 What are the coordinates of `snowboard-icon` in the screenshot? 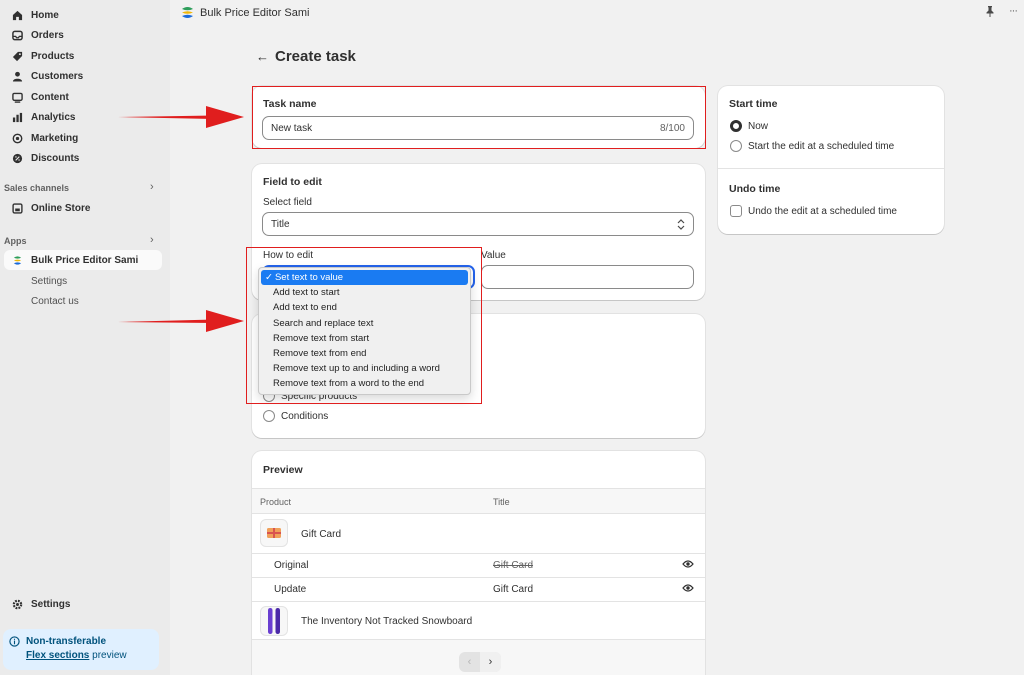 It's located at (274, 621).